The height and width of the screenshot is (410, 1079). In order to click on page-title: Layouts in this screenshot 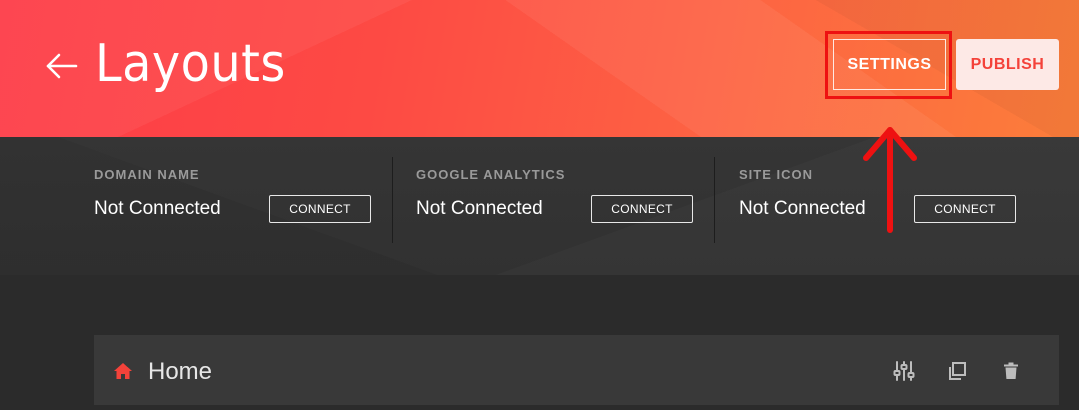, I will do `click(190, 64)`.